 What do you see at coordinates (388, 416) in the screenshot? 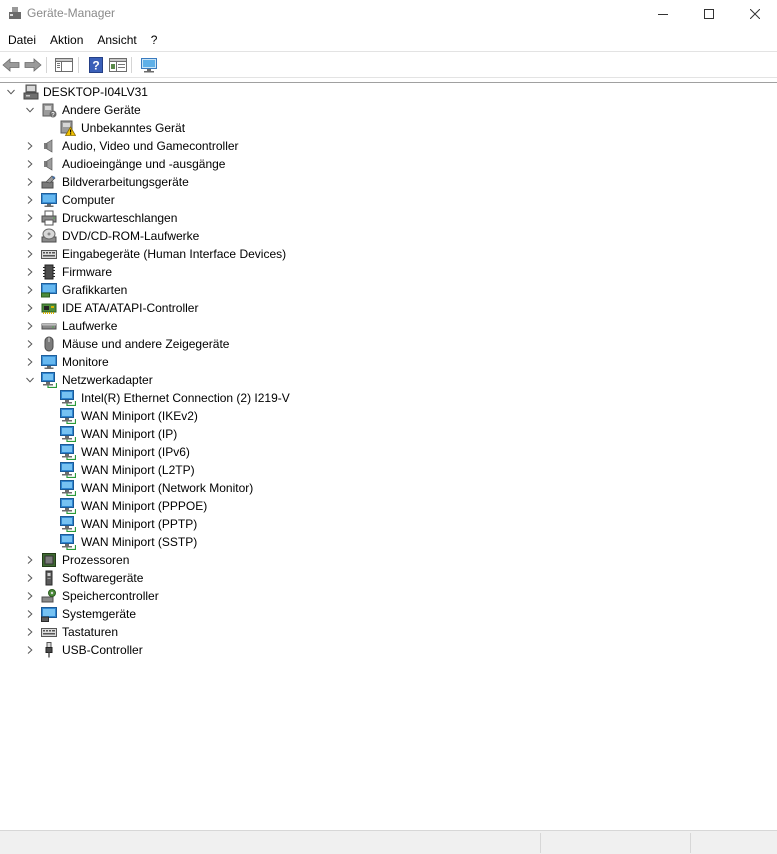
I see `tree-device-wan-miniport-ikev2: WAN Miniport (IKEv2)` at bounding box center [388, 416].